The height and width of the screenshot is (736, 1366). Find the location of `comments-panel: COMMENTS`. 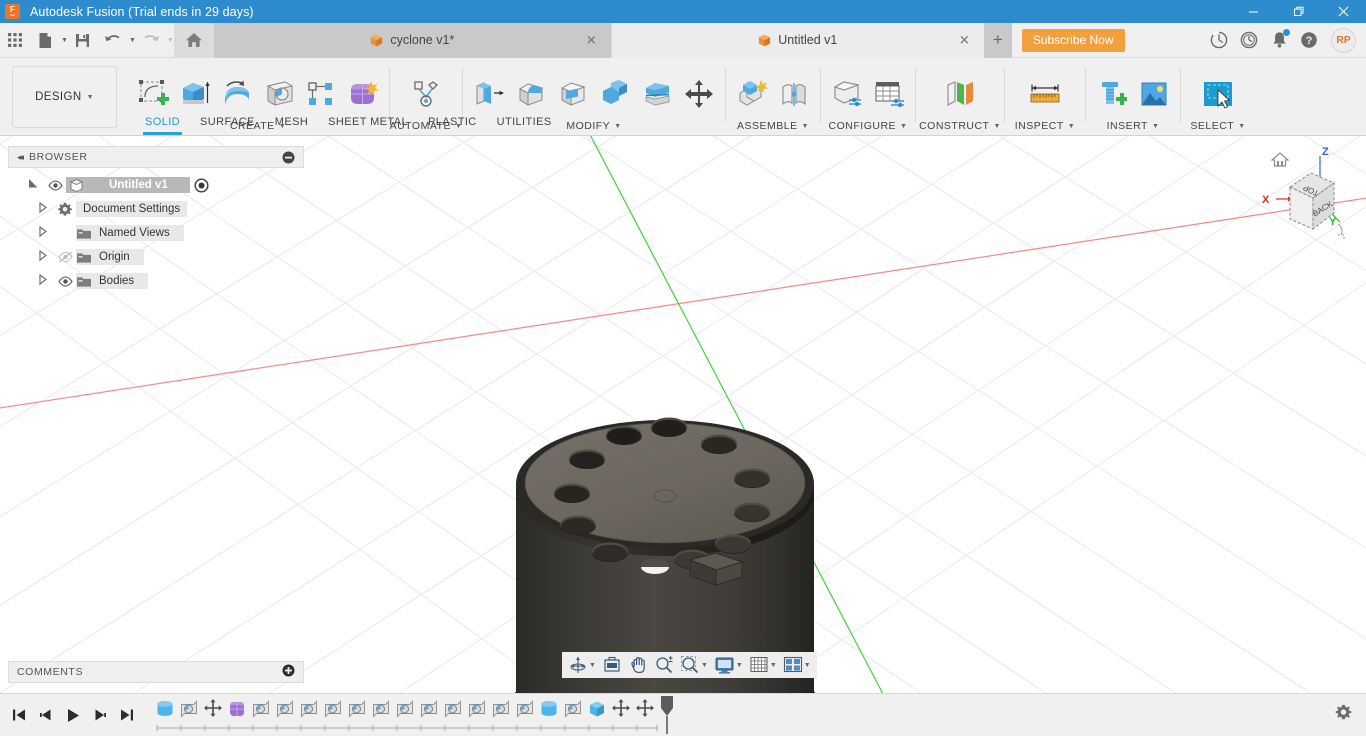

comments-panel: COMMENTS is located at coordinates (156, 672).